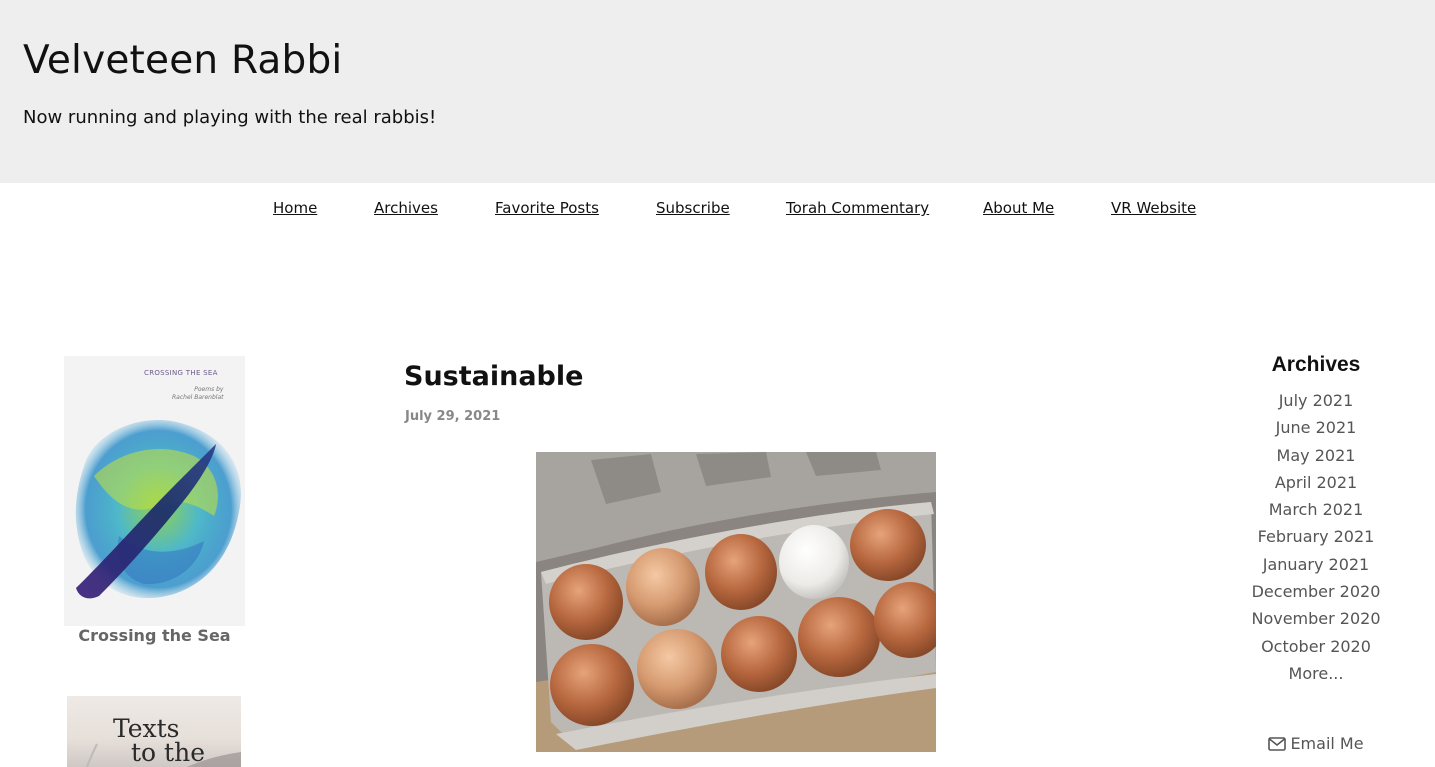  I want to click on archive-link: January 2021, so click(1316, 567).